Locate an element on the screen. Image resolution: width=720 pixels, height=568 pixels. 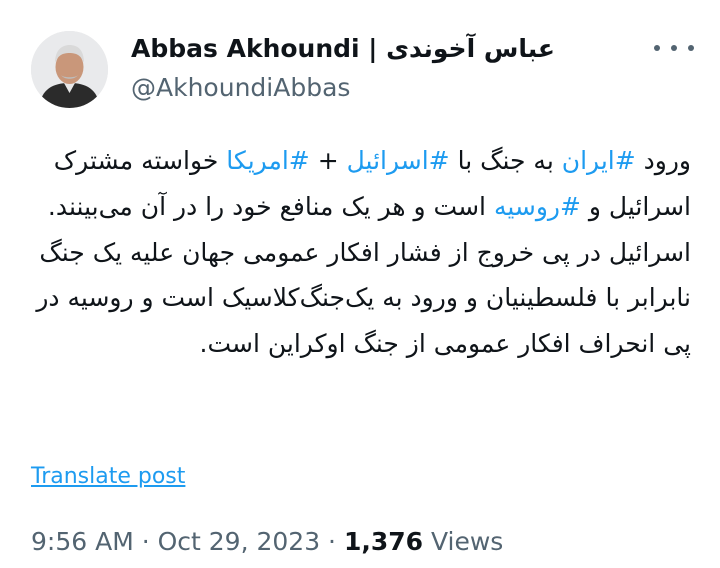
hashtag-link: #امریکا is located at coordinates (267, 160).